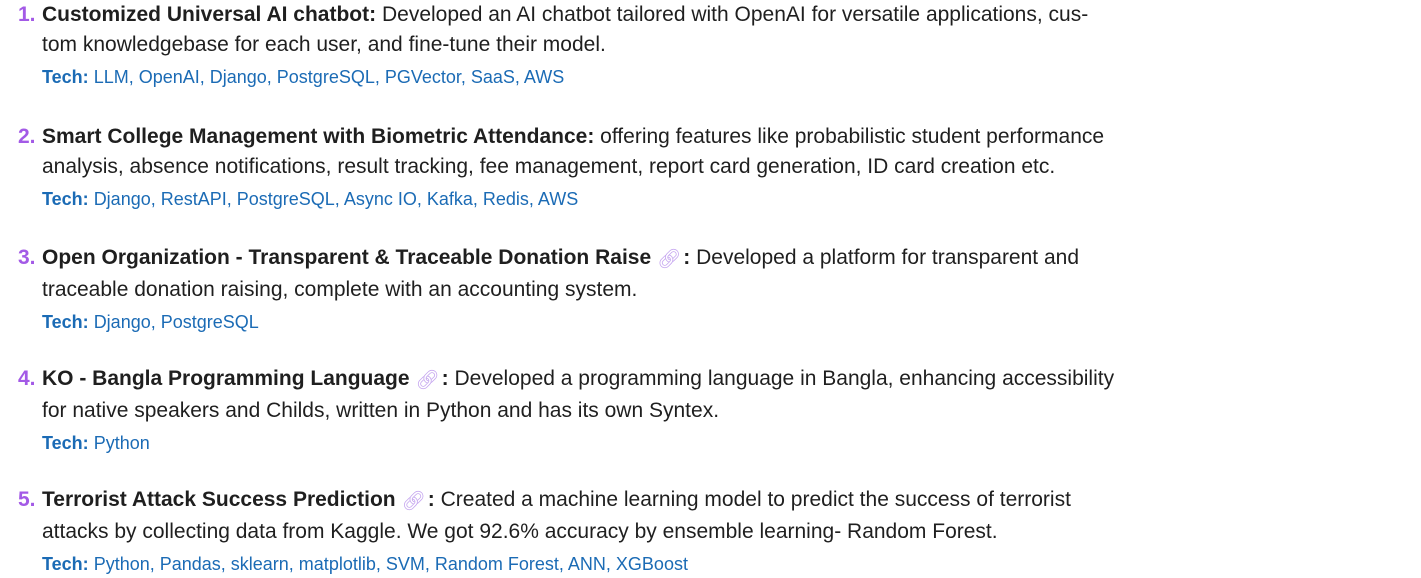  What do you see at coordinates (219, 499) in the screenshot?
I see `project-title: Terrorist Attack Success Prediction` at bounding box center [219, 499].